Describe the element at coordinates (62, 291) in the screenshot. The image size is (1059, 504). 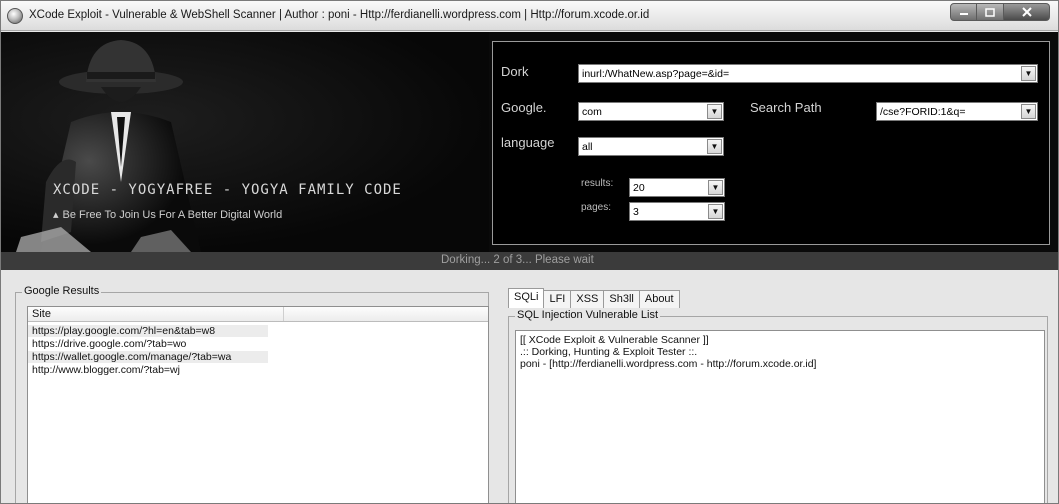
I see `google-results-title: Google Results` at that location.